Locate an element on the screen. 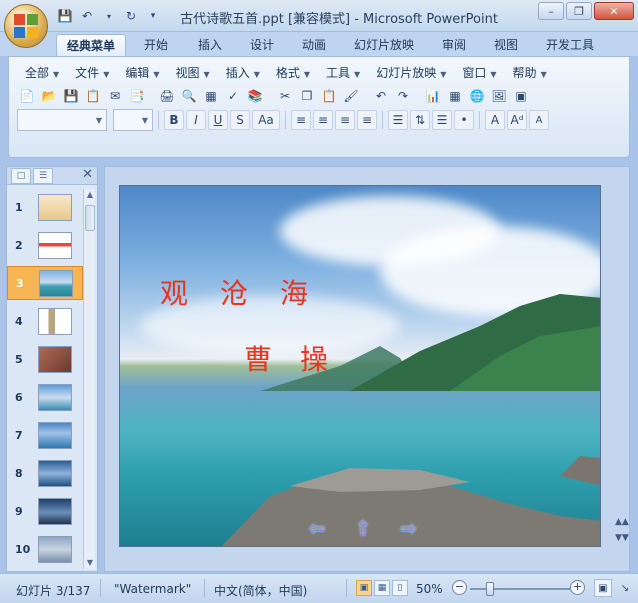 The image size is (638, 603). tab-developer: 开发工具 is located at coordinates (570, 45).